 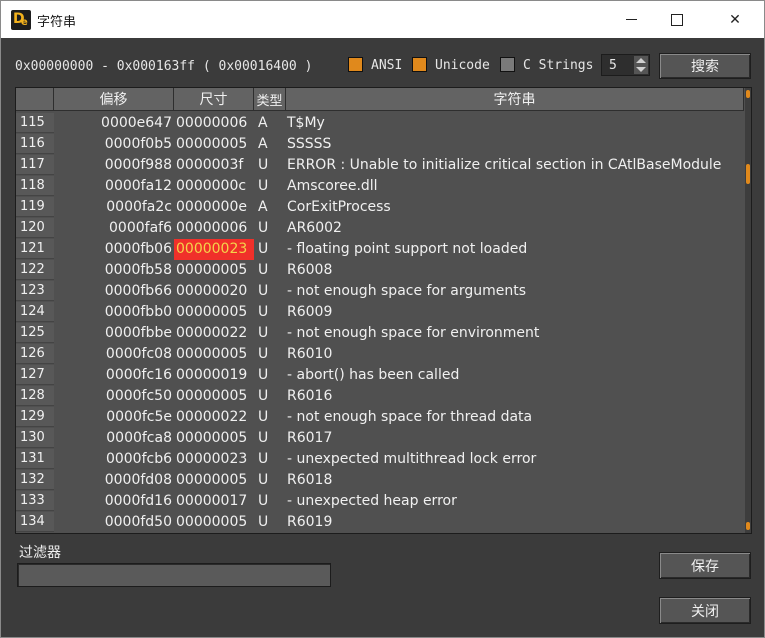 What do you see at coordinates (558, 65) in the screenshot?
I see `cstrings-label: C Strings` at bounding box center [558, 65].